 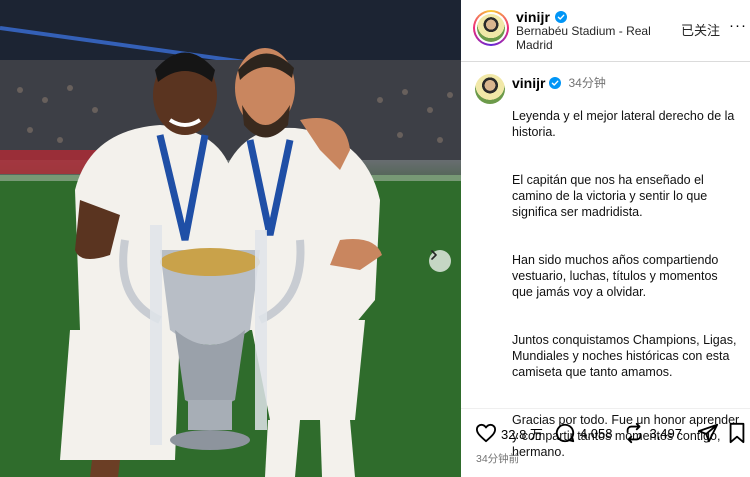 What do you see at coordinates (522, 434) in the screenshot?
I see `like-count: 32.8 万` at bounding box center [522, 434].